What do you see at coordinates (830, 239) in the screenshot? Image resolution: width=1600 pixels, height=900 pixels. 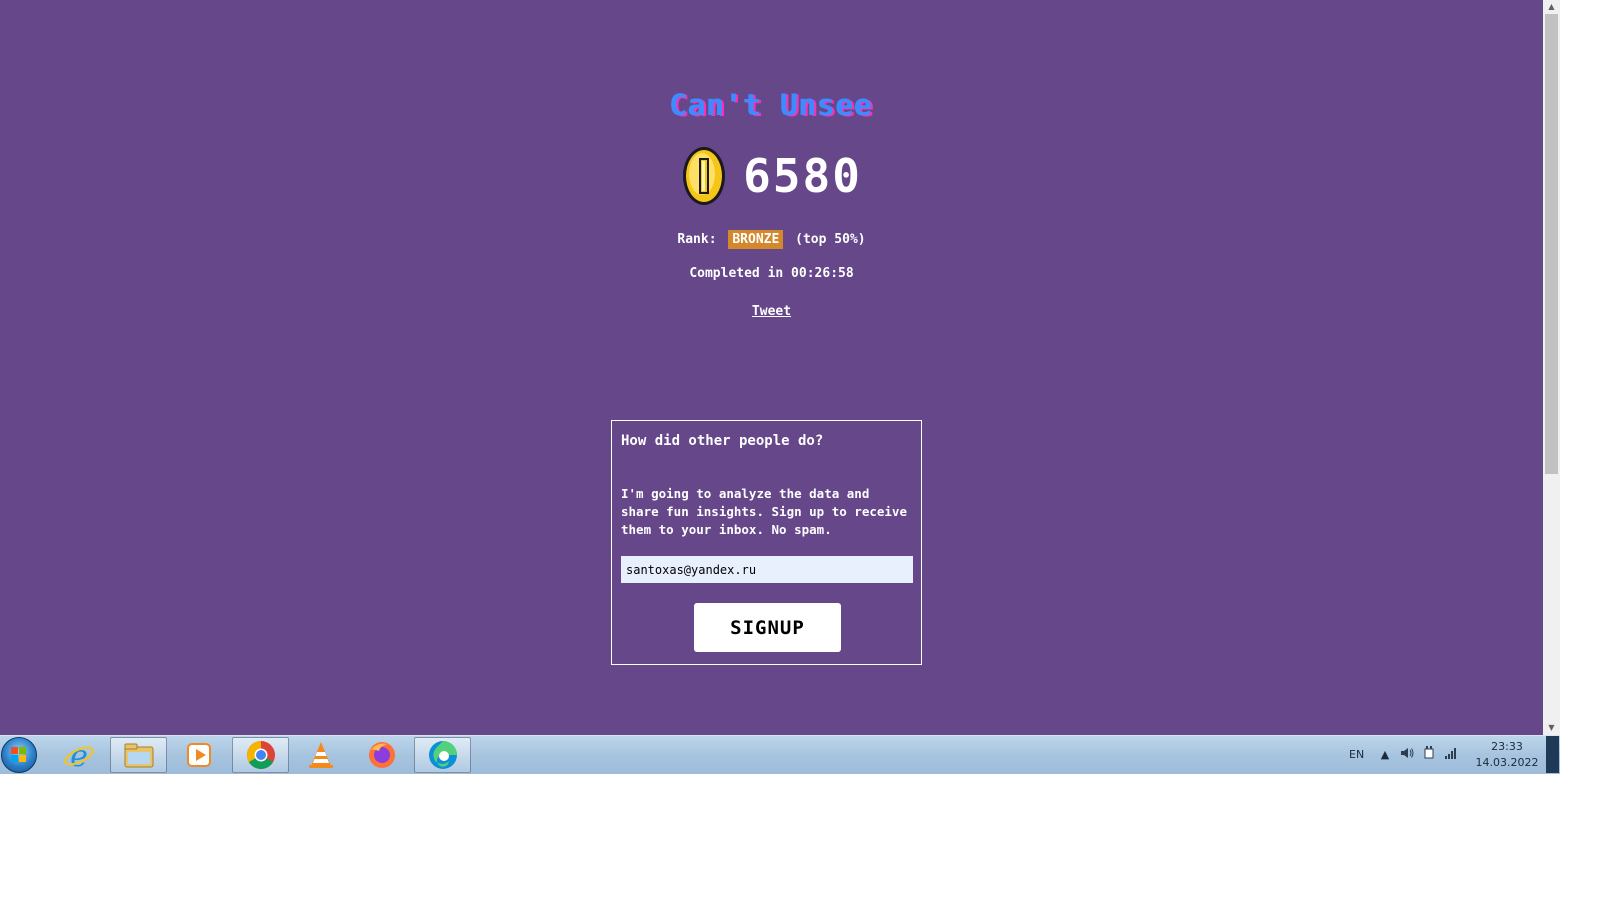 I see `rank-percentile: (top 50%)` at bounding box center [830, 239].